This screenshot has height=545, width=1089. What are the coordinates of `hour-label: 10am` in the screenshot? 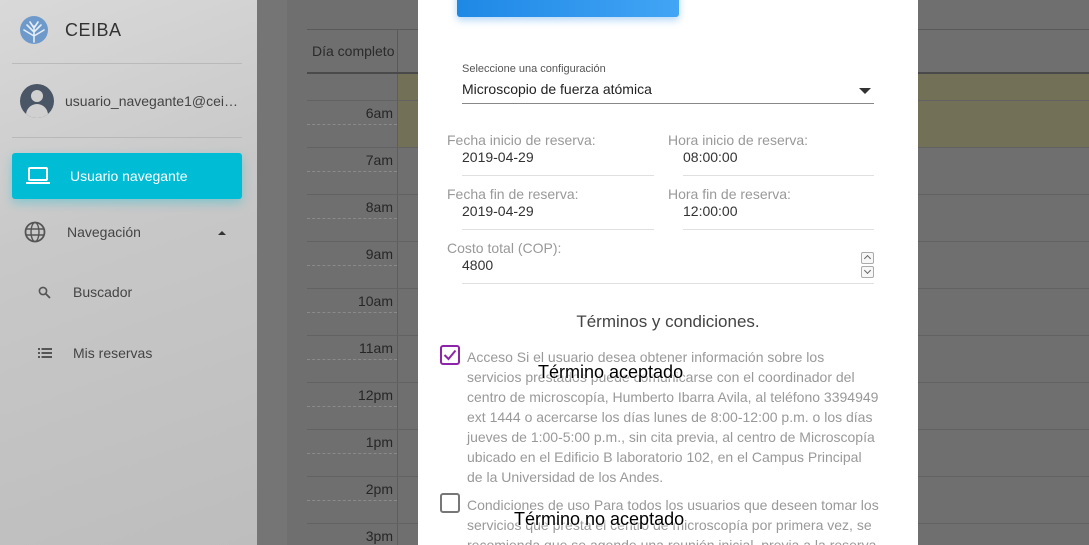 It's located at (375, 301).